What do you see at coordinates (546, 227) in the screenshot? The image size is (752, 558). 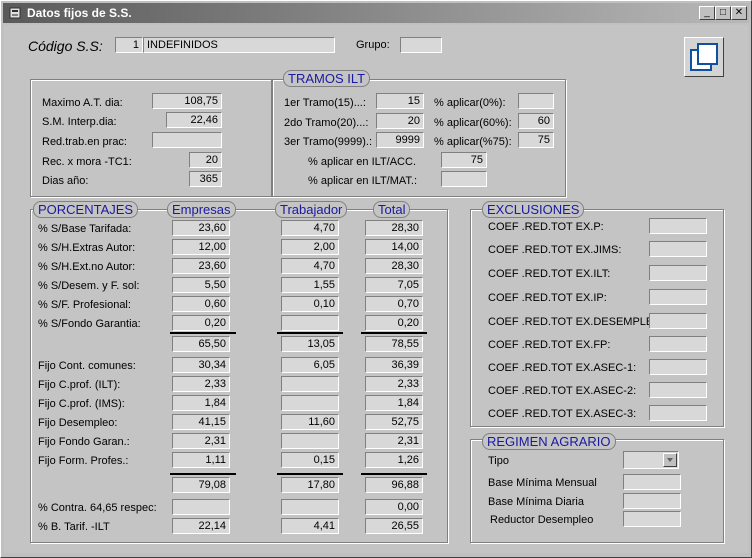 I see `exclusion-label: COEF .RED.TOT EX.P:` at bounding box center [546, 227].